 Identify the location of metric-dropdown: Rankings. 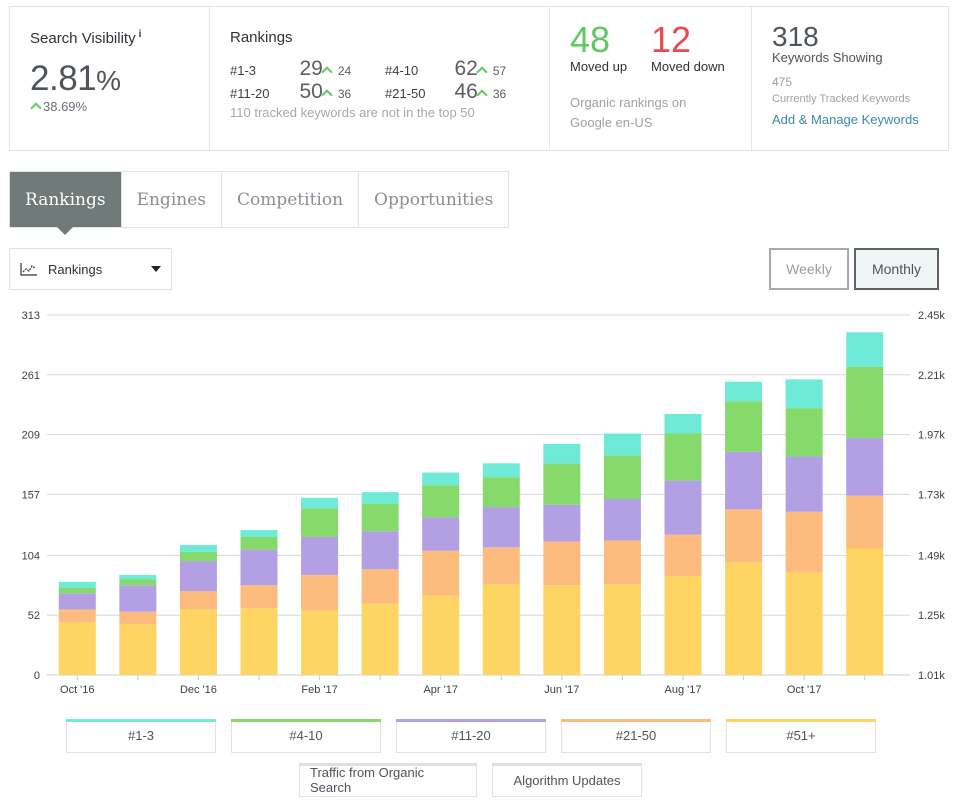
(90, 269).